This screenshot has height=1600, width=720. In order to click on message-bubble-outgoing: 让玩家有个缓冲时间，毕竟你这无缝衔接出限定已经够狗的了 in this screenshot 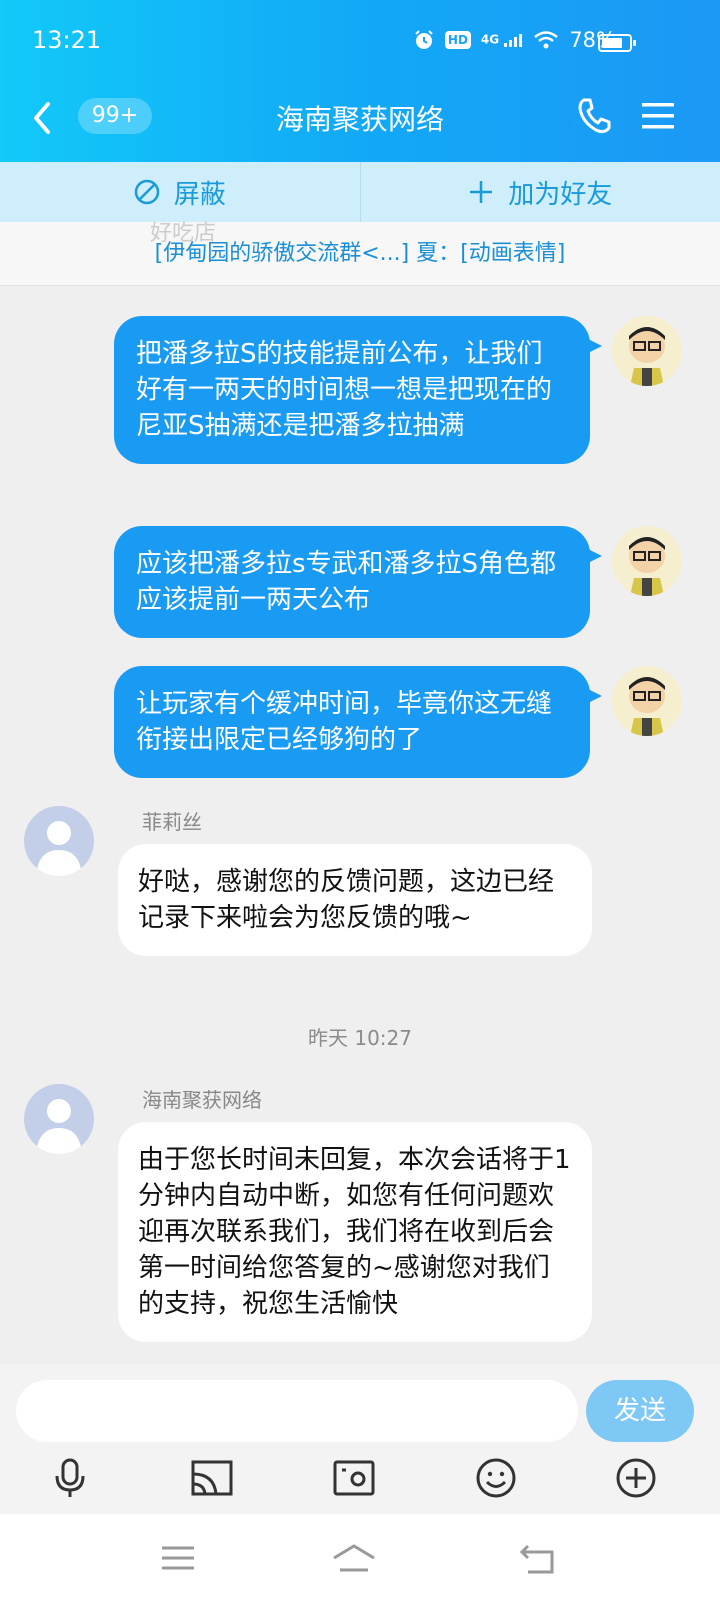, I will do `click(358, 722)`.